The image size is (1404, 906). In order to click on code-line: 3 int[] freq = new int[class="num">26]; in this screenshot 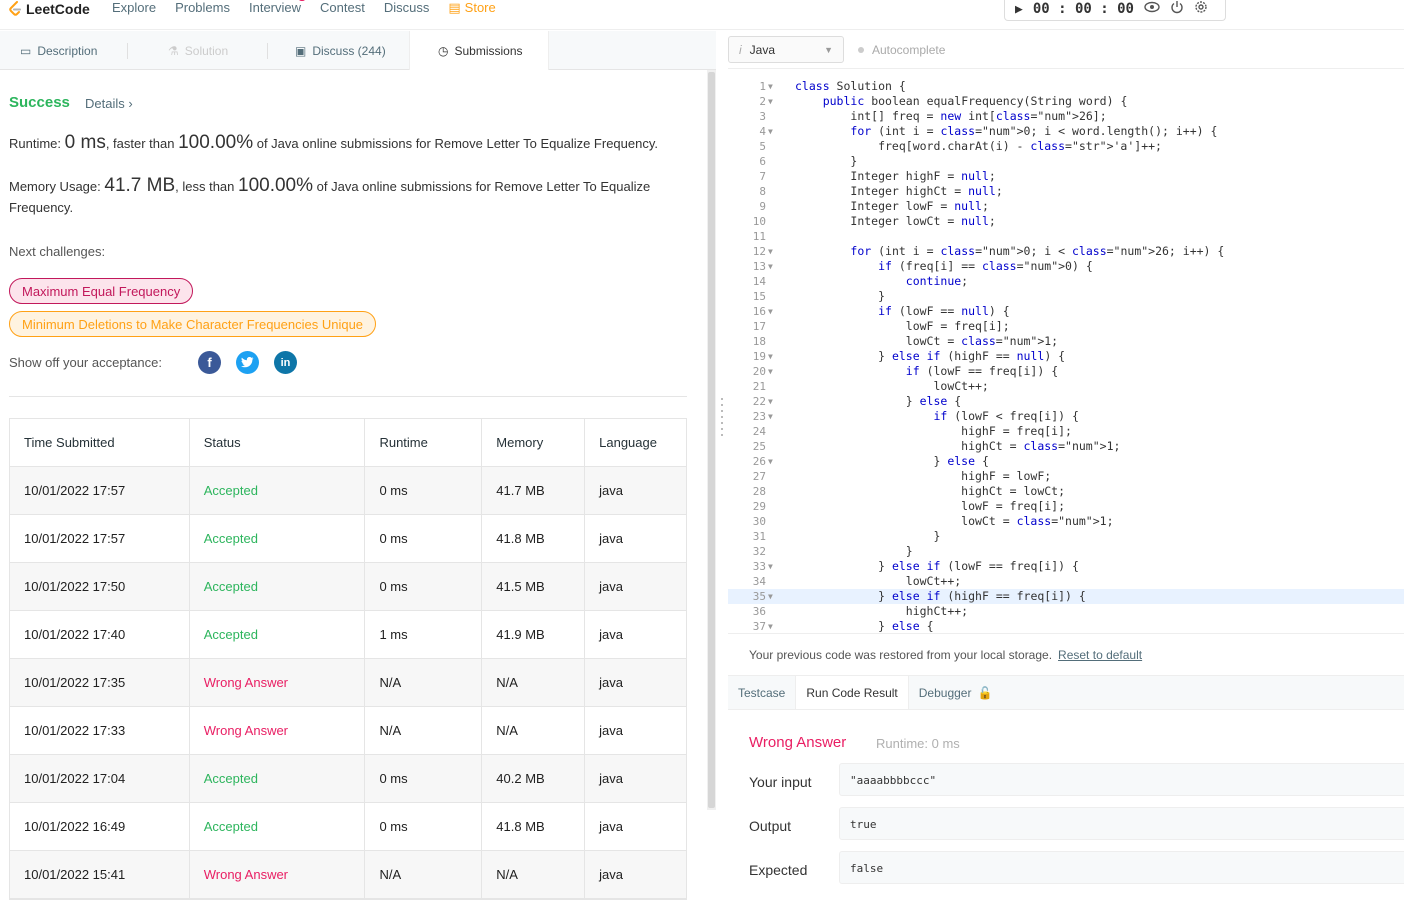, I will do `click(1066, 116)`.